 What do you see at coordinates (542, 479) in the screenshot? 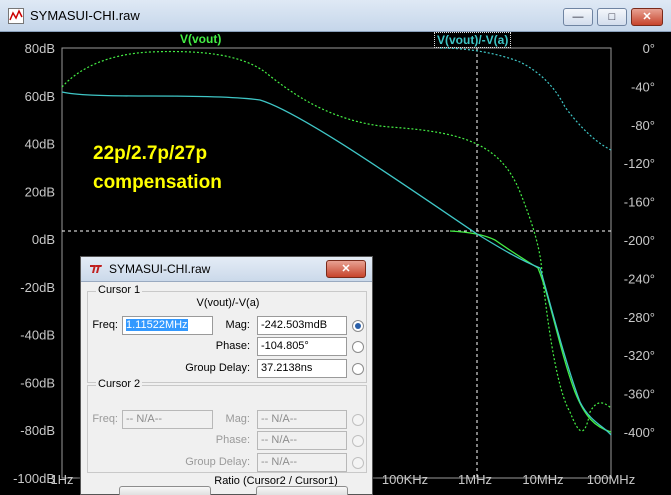
I see `x-tick-label: 10MHz` at bounding box center [542, 479].